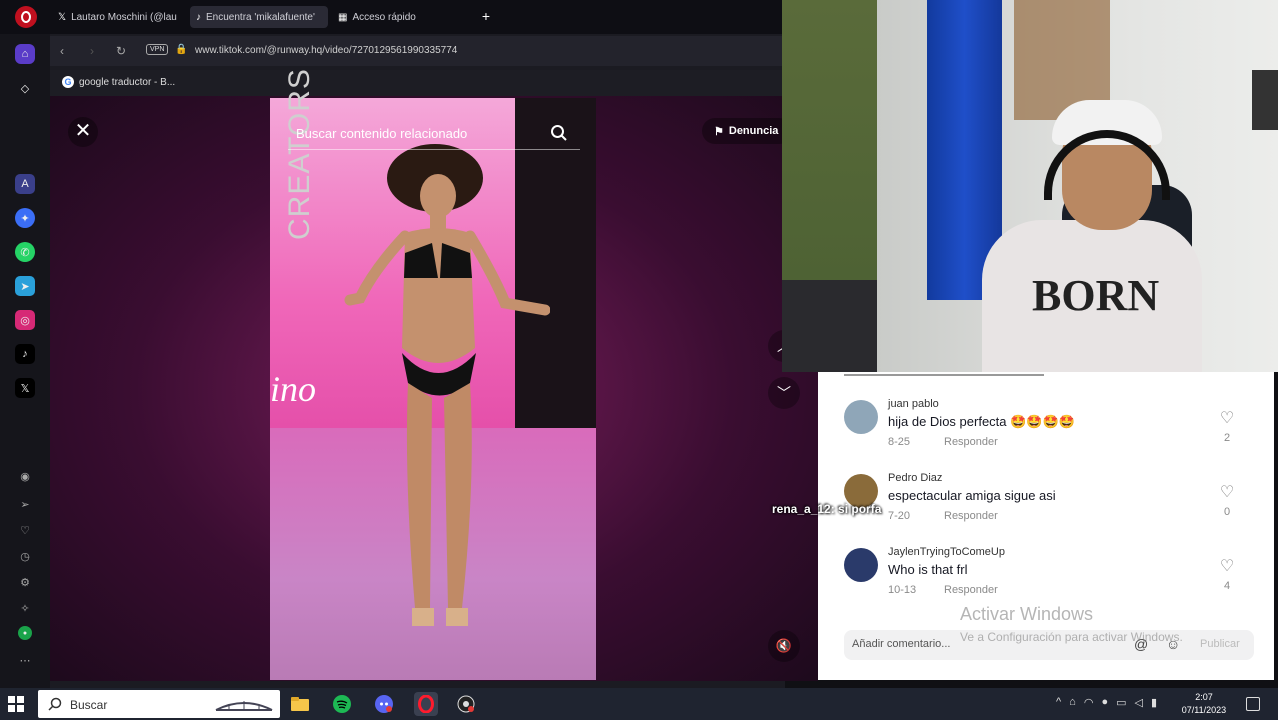 This screenshot has width=1278, height=720. I want to click on browser-sidebar: ⌂ ◇ A ✦ ✆ ➤ ◎ ♪ 𝕏 ◉ ➢ ♡ ◷ ⚙ ✧ ● ⋯, so click(25, 361).